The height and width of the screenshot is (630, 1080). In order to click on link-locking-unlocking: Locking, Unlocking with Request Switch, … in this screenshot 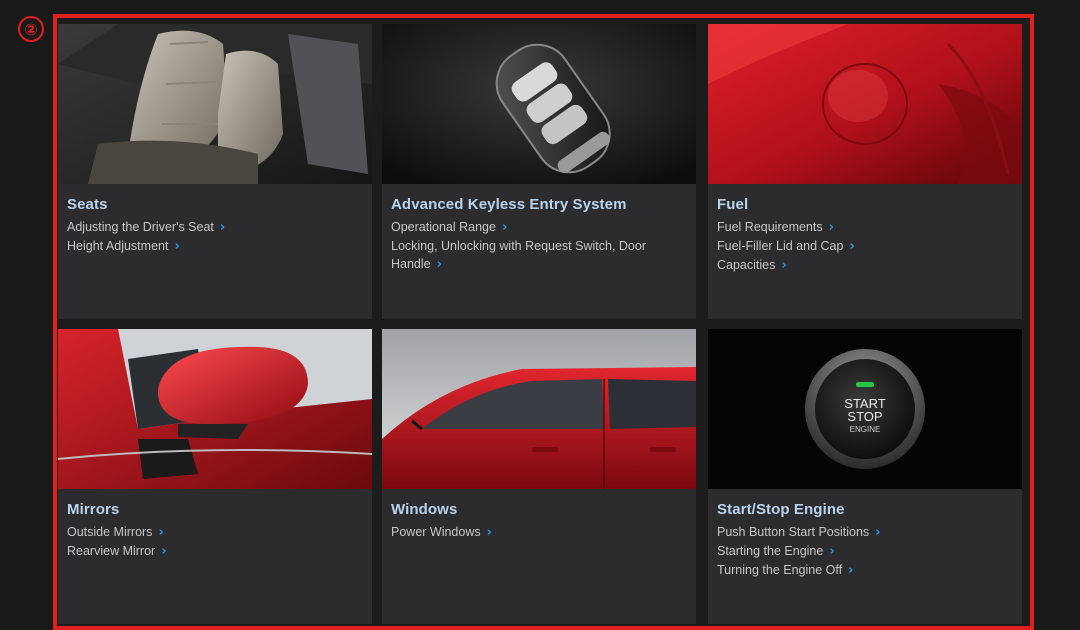, I will do `click(539, 255)`.